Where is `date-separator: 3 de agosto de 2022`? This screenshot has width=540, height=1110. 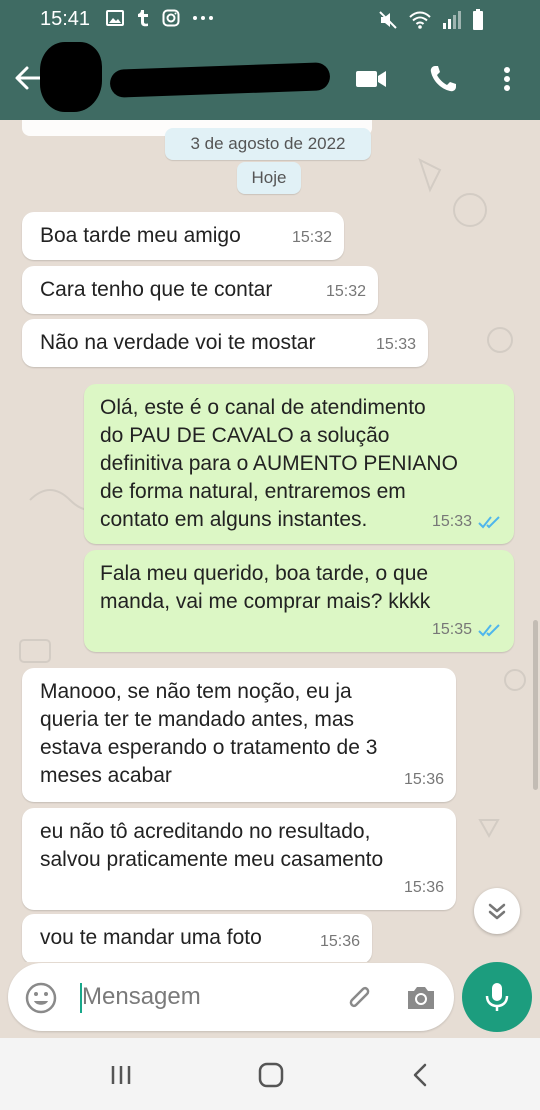
date-separator: 3 de agosto de 2022 is located at coordinates (268, 144).